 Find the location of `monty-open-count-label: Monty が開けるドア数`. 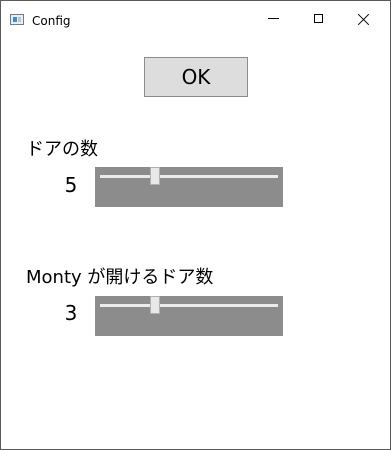

monty-open-count-label: Monty が開けるドア数 is located at coordinates (120, 277).